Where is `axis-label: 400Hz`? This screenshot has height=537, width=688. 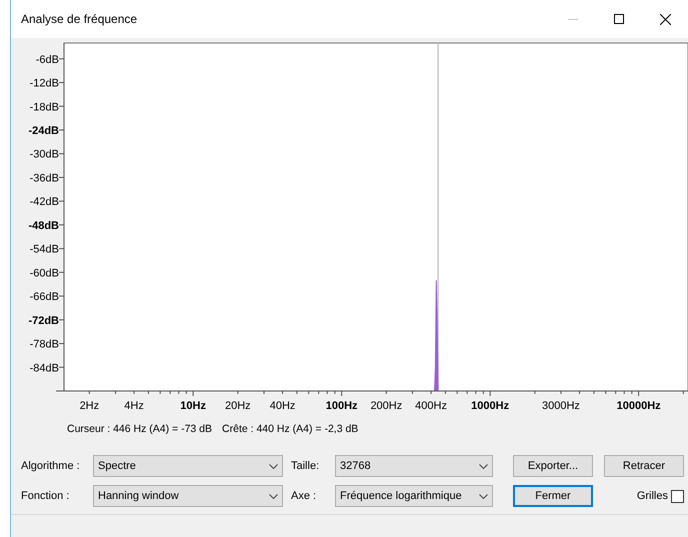
axis-label: 400Hz is located at coordinates (431, 406).